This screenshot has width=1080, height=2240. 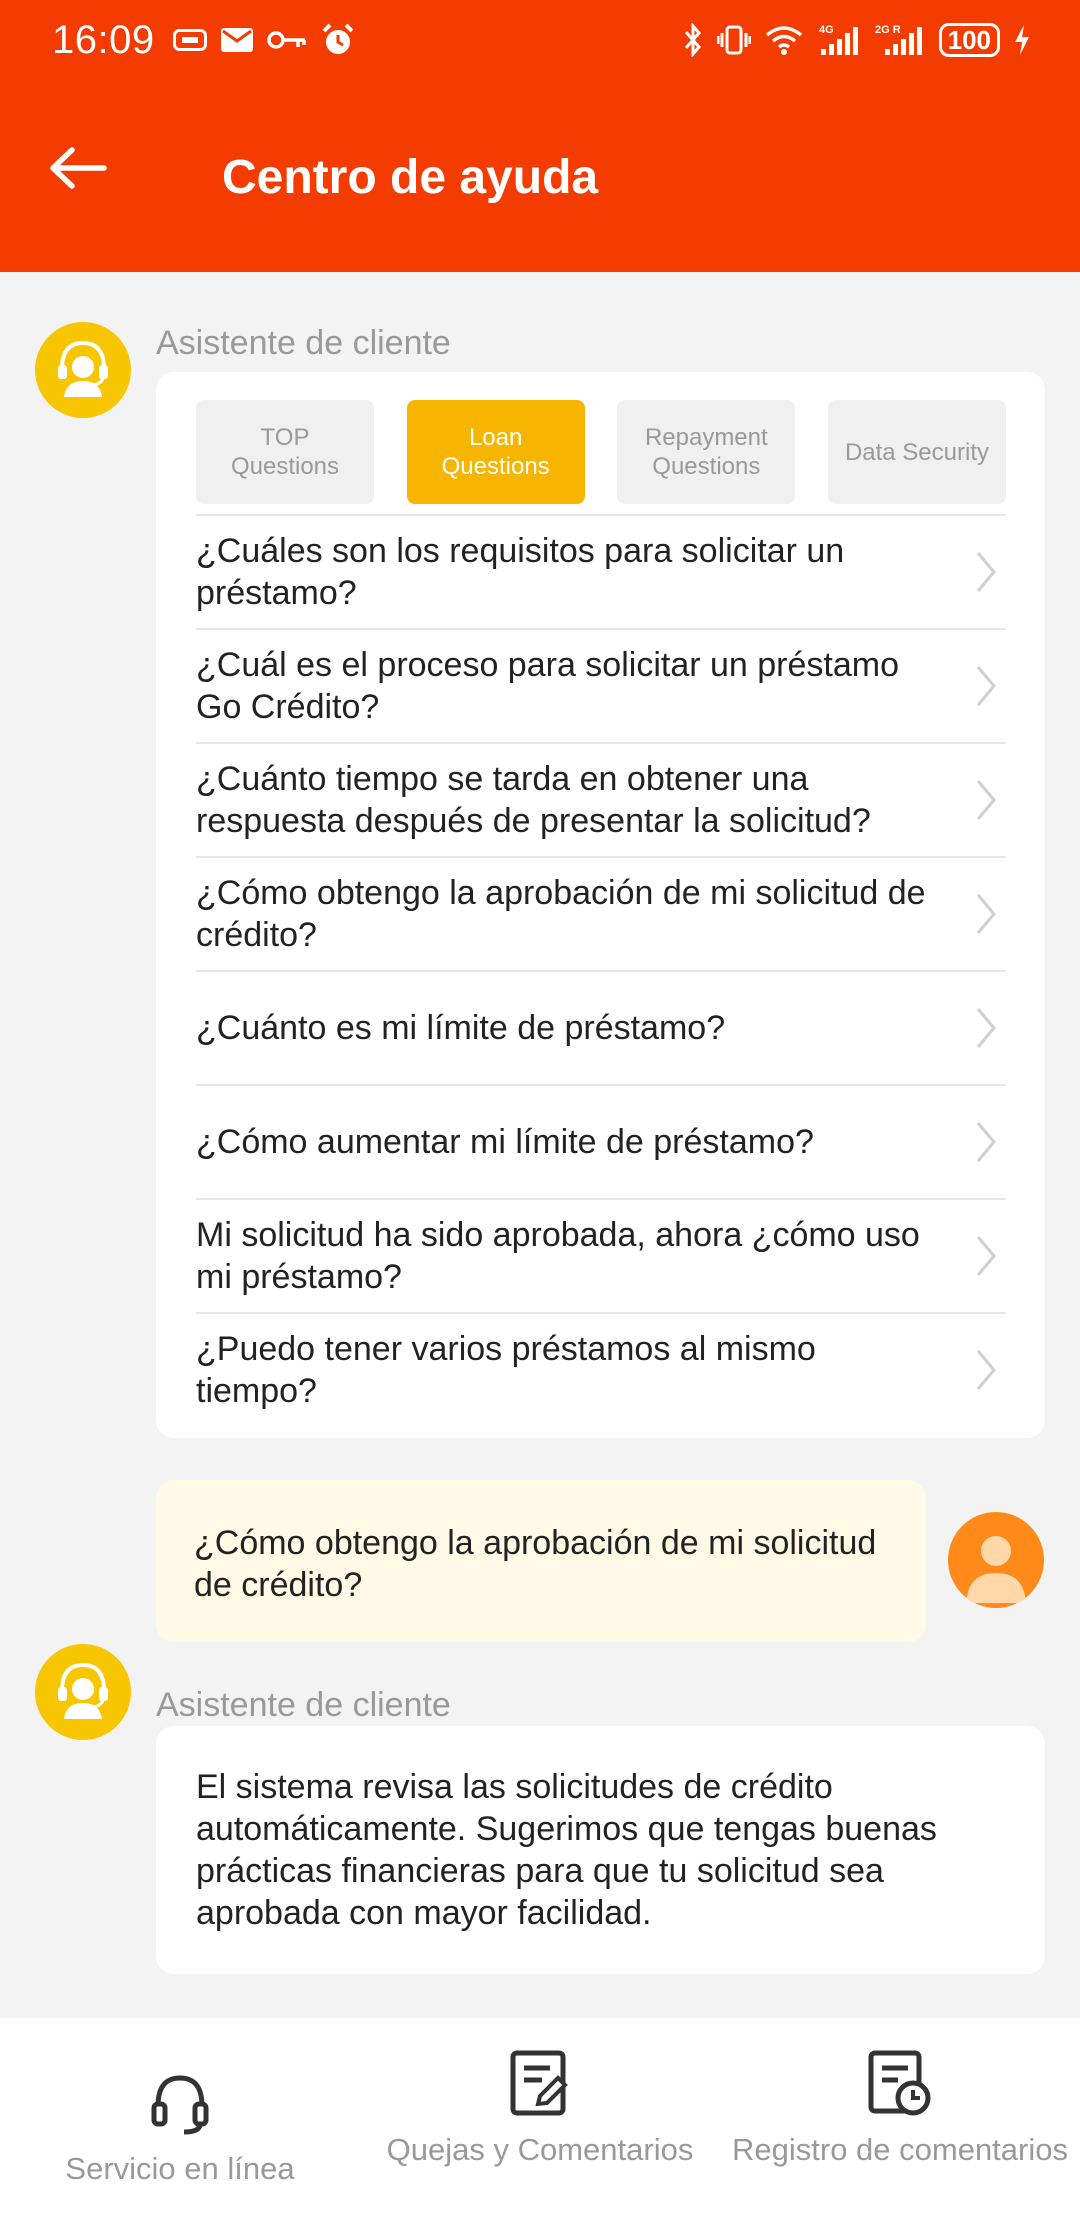 I want to click on nav-complaints: Quejas y Comentarios, so click(x=540, y=2129).